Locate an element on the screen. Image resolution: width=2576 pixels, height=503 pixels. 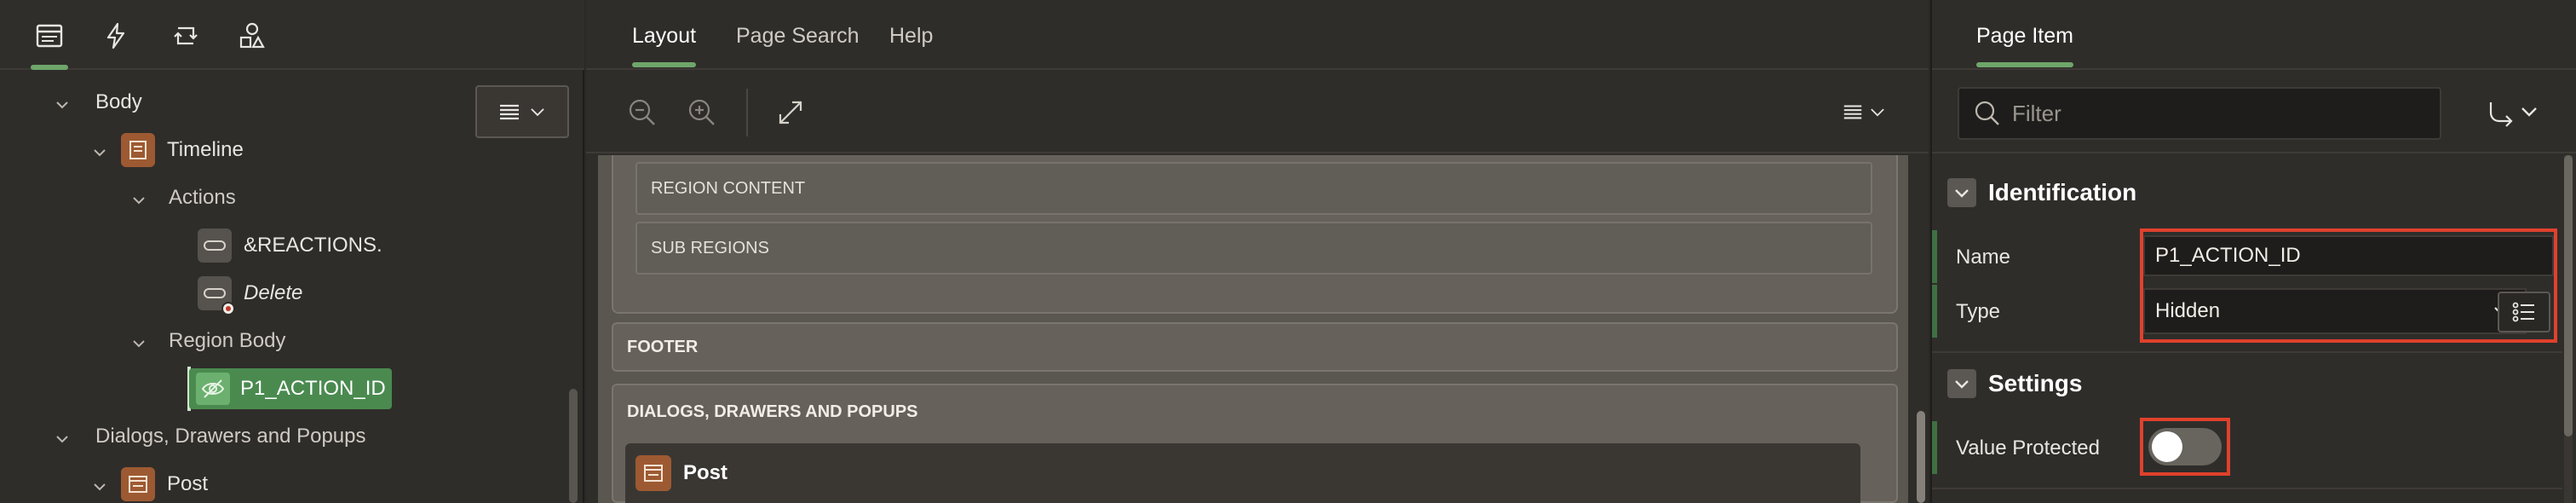
tree-node-p1-action-id: P1_ACTION_ID is located at coordinates (290, 389).